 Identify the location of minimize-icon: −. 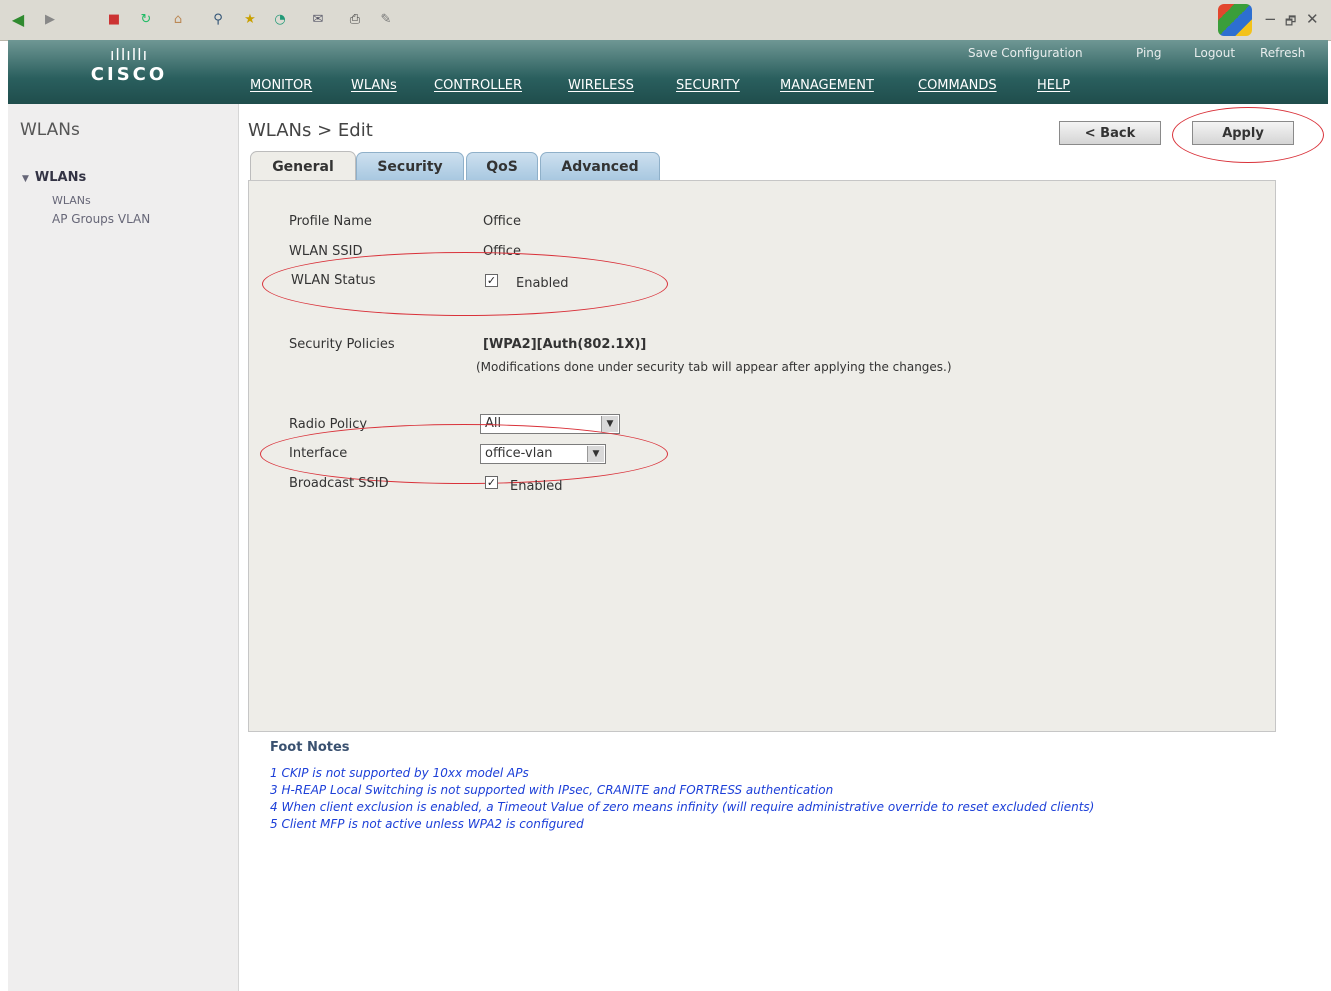
(1270, 19).